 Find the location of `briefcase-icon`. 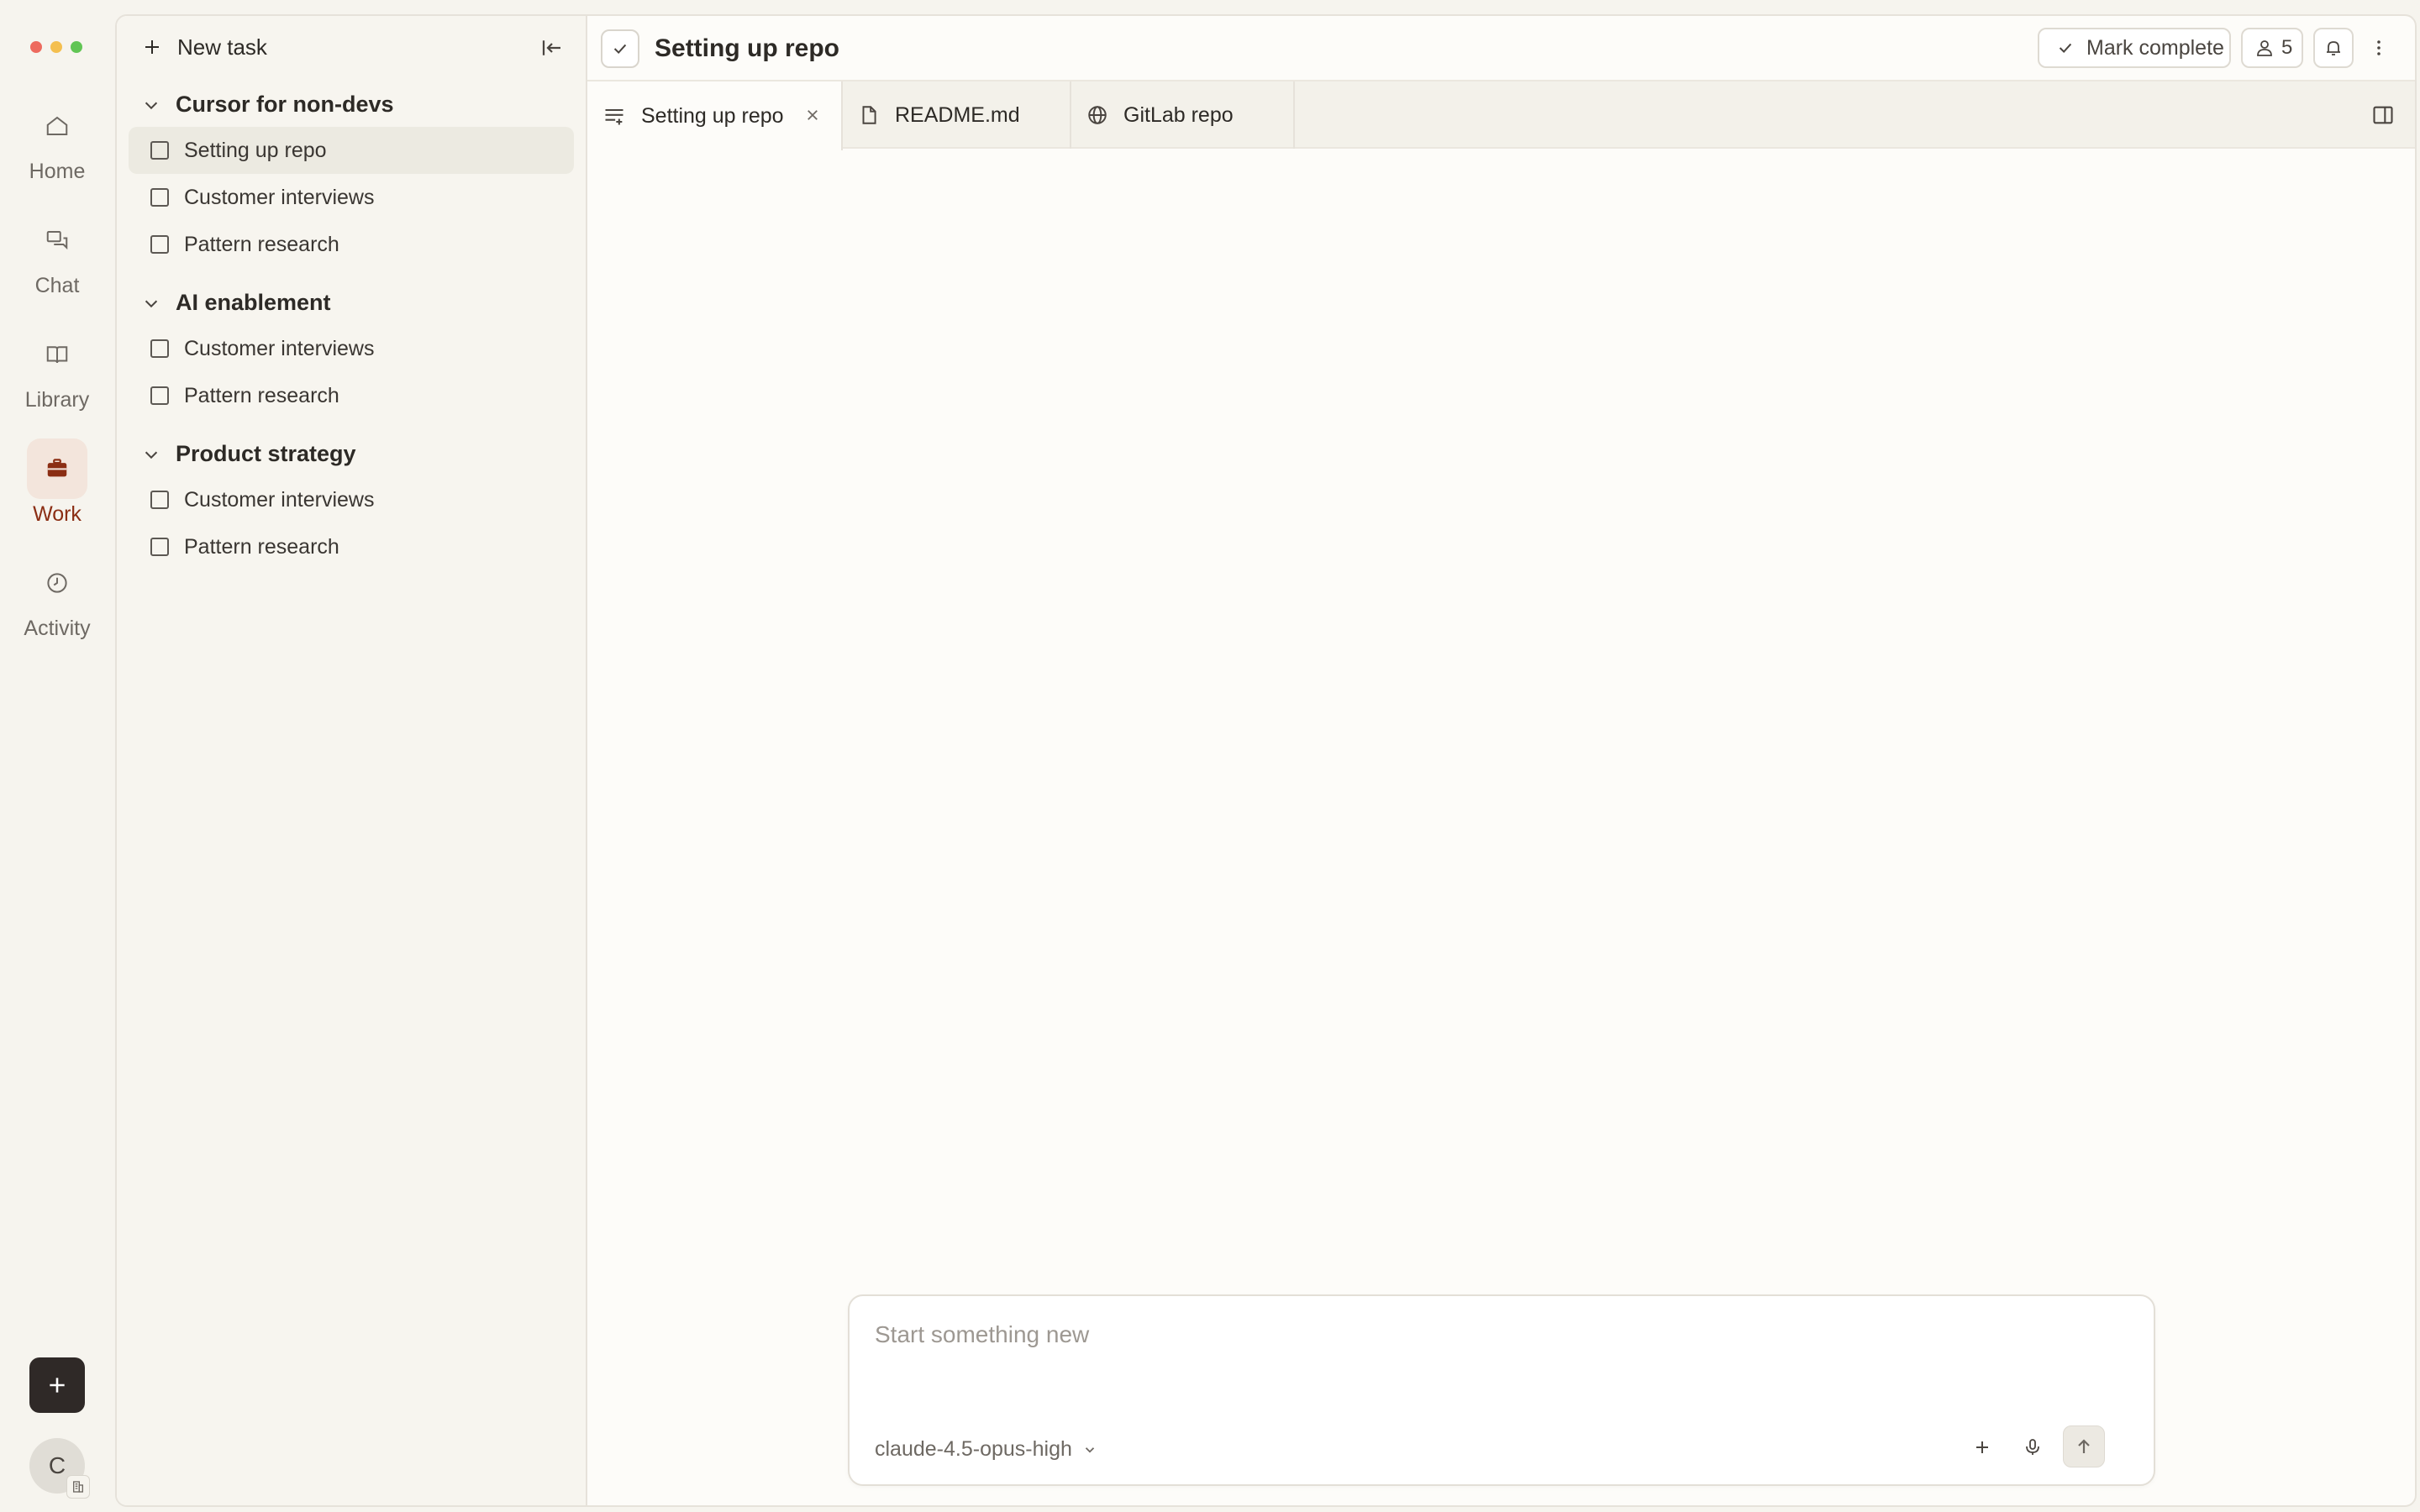

briefcase-icon is located at coordinates (57, 468).